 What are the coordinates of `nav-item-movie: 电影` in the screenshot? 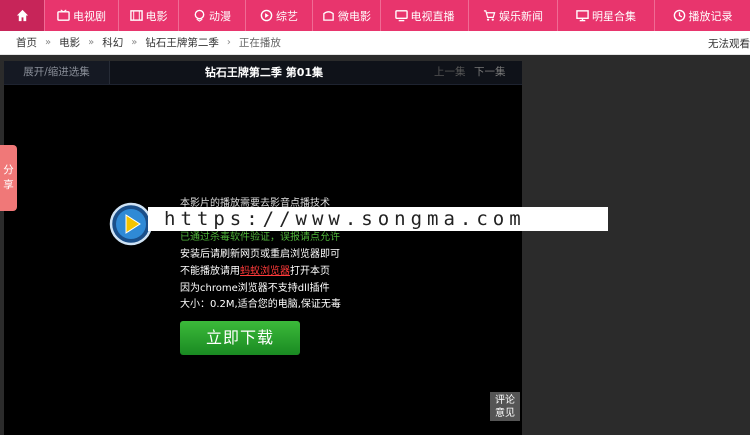 It's located at (149, 15).